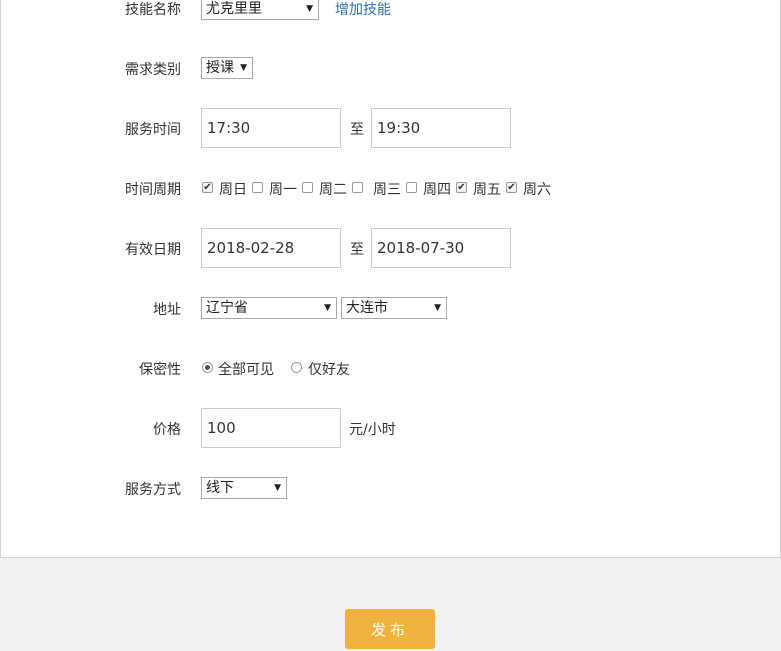  What do you see at coordinates (257, 187) in the screenshot?
I see `checkbox-monday` at bounding box center [257, 187].